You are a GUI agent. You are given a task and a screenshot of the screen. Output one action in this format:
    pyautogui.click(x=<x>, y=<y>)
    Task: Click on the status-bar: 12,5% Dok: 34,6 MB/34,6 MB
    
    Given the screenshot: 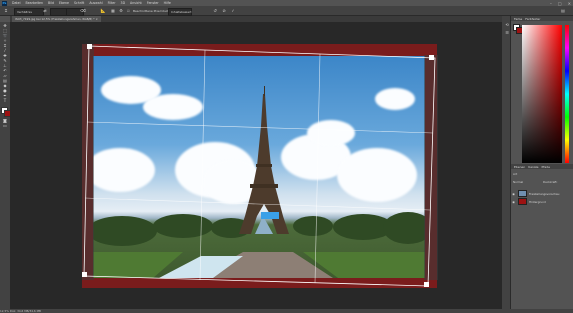 What is the action you would take?
    pyautogui.click(x=286, y=311)
    